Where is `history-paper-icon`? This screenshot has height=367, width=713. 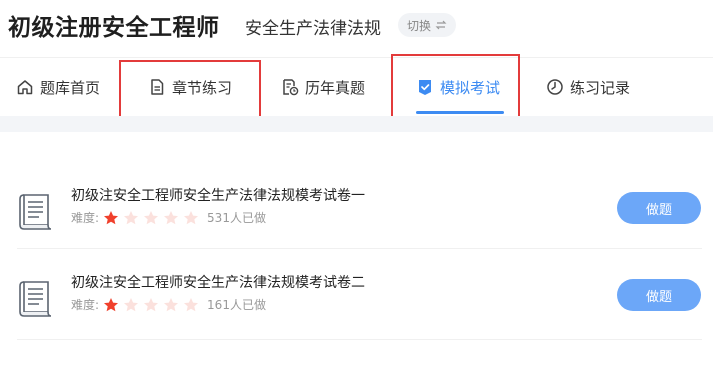 history-paper-icon is located at coordinates (291, 87).